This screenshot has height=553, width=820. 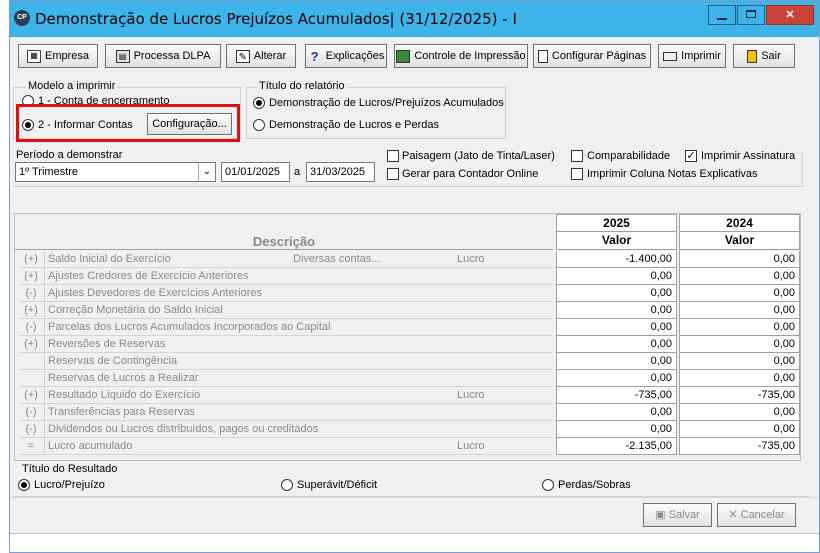 I want to click on cancelar-button: ✕ Cancelar, so click(x=756, y=515).